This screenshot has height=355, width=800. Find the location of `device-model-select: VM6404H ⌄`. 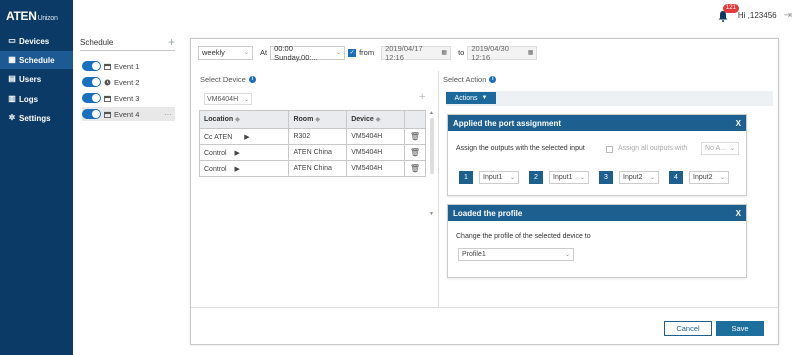

device-model-select: VM6404H ⌄ is located at coordinates (228, 99).